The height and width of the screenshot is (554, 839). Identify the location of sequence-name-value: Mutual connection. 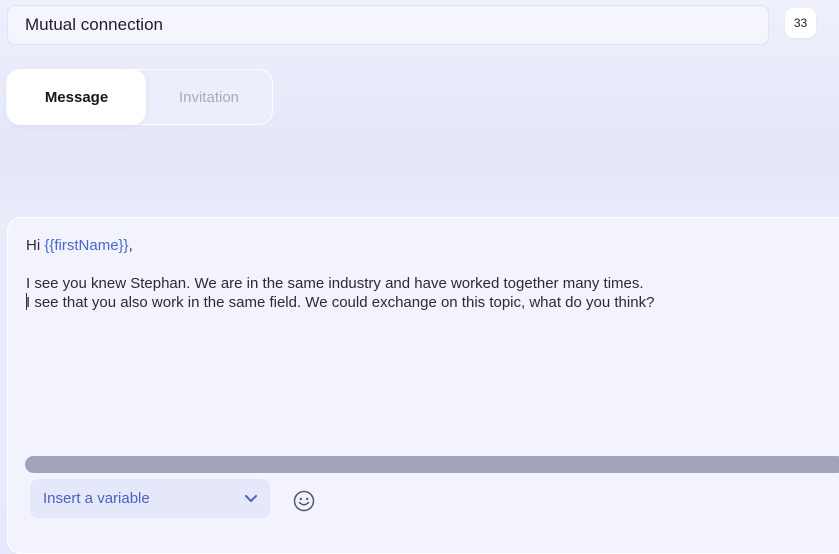
(94, 24).